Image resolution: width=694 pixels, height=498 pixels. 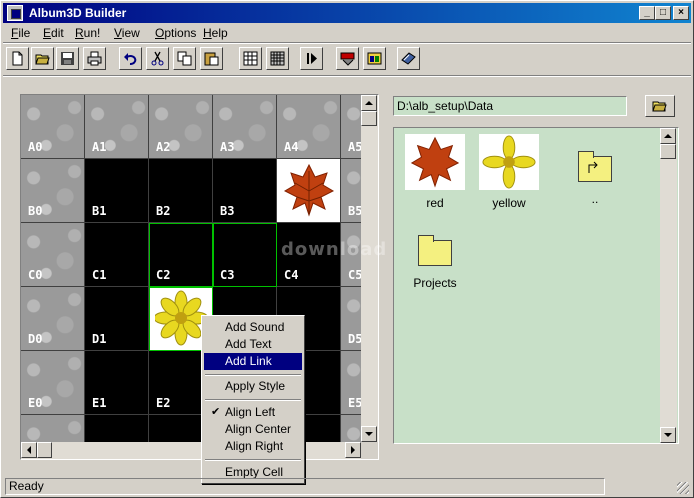 I want to click on grid-cell-f0, so click(x=53, y=428).